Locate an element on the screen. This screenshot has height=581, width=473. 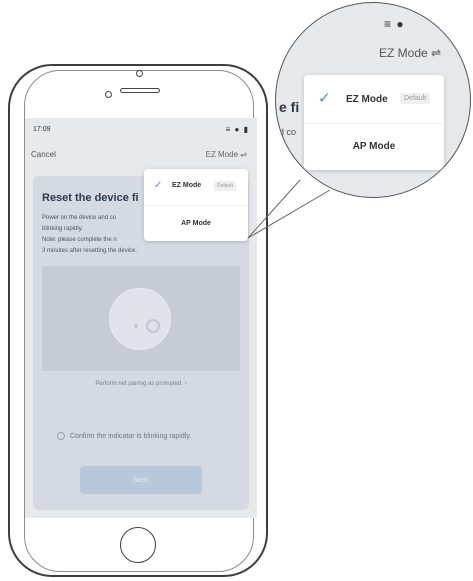
zoom-status-icons: ≡ ● is located at coordinates (394, 24).